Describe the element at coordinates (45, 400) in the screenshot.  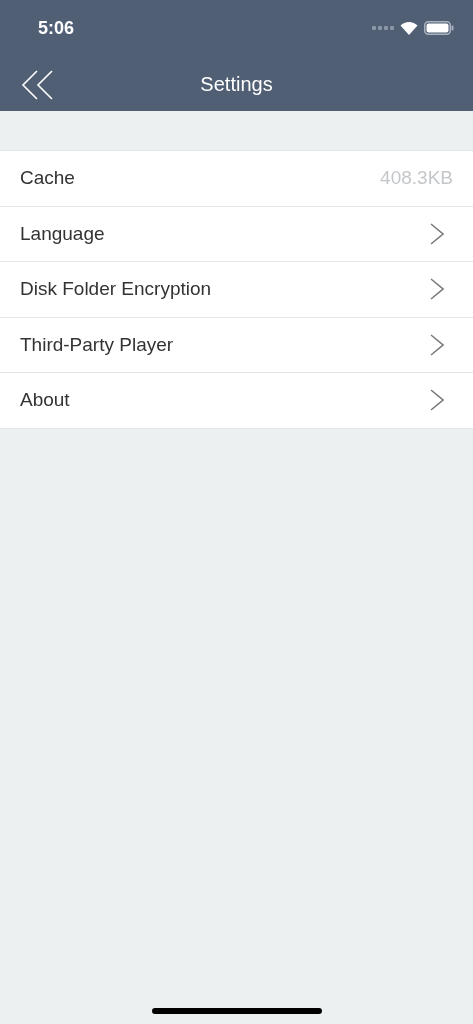
I see `row-label: About` at that location.